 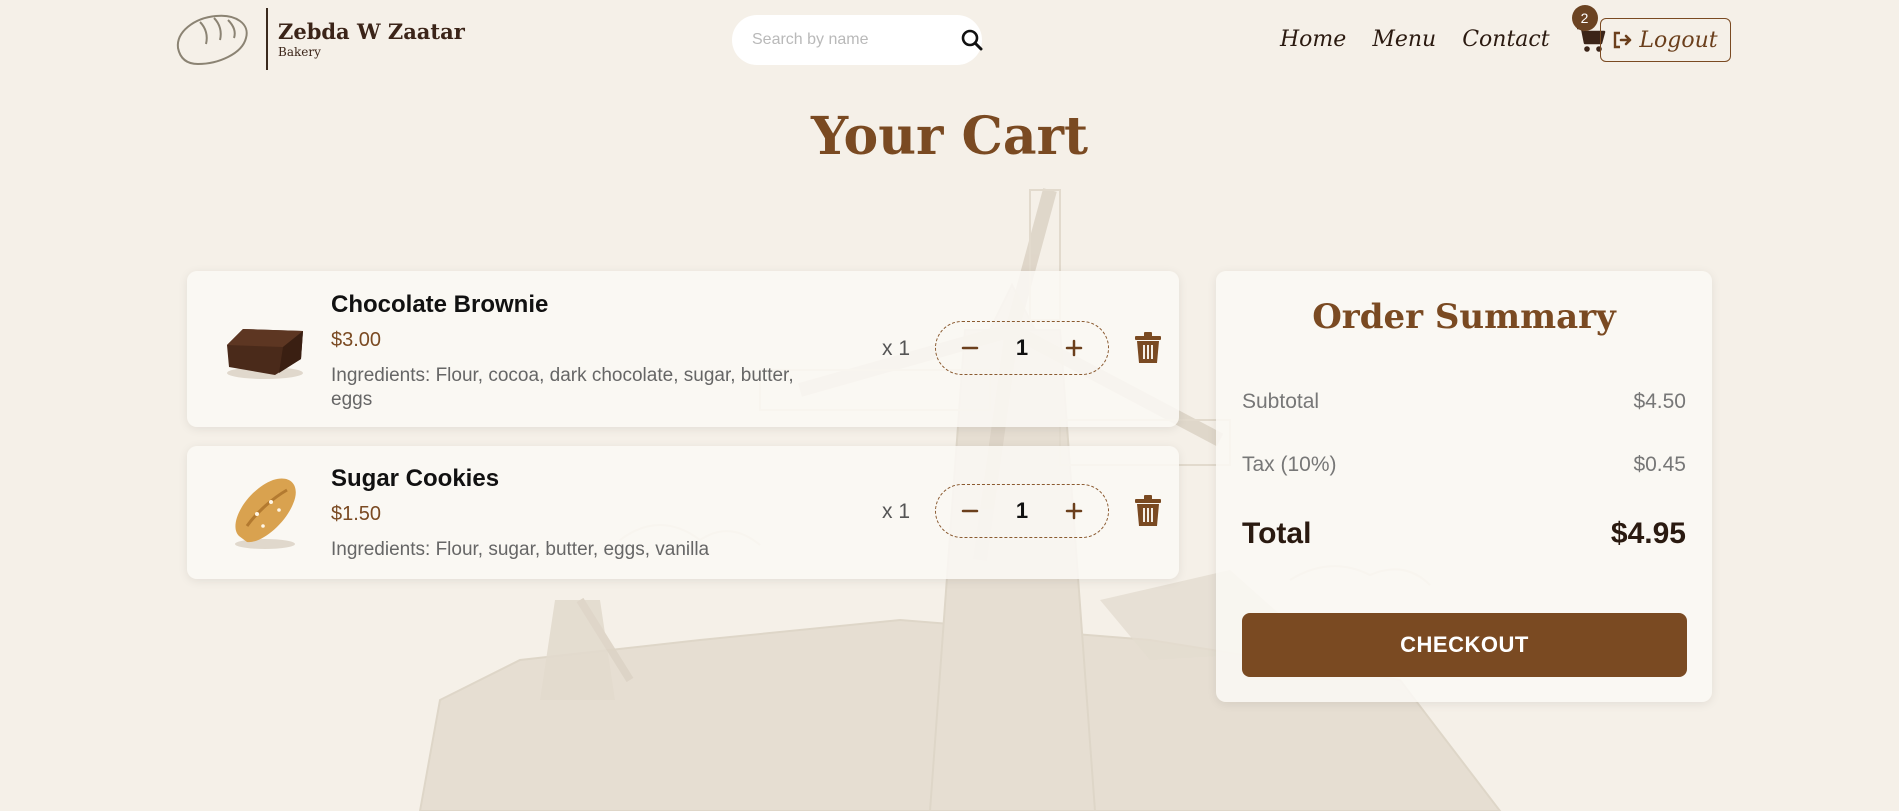 I want to click on item-name: Chocolate Brownie, so click(x=440, y=304).